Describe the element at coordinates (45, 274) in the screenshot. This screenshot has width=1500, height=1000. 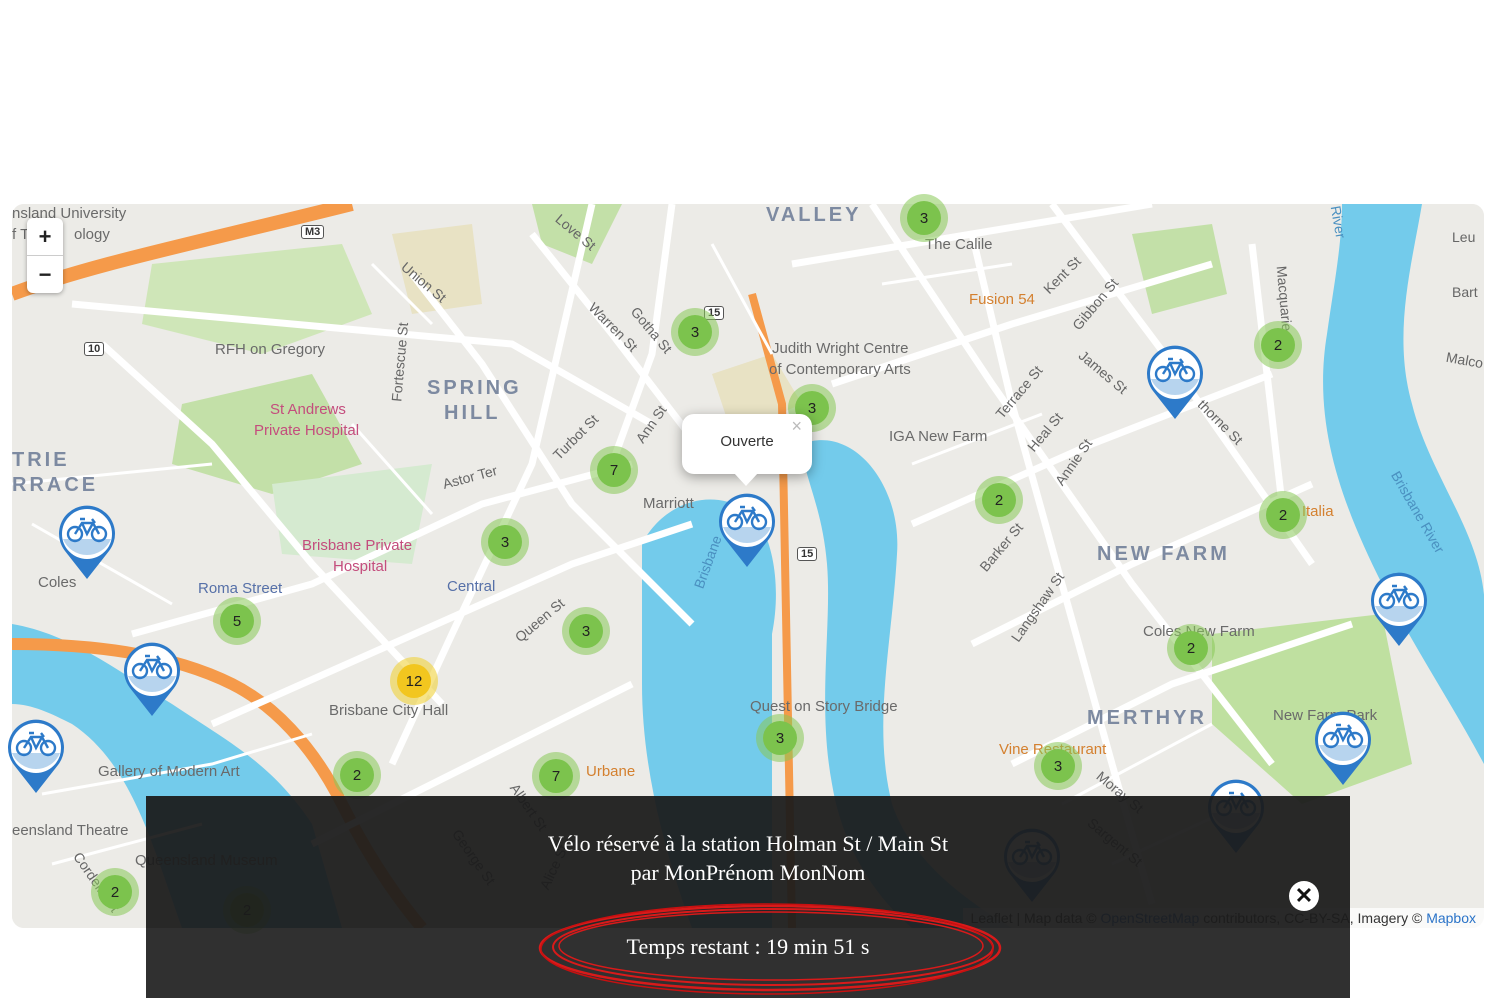
I see `zoom-out-button: −` at that location.